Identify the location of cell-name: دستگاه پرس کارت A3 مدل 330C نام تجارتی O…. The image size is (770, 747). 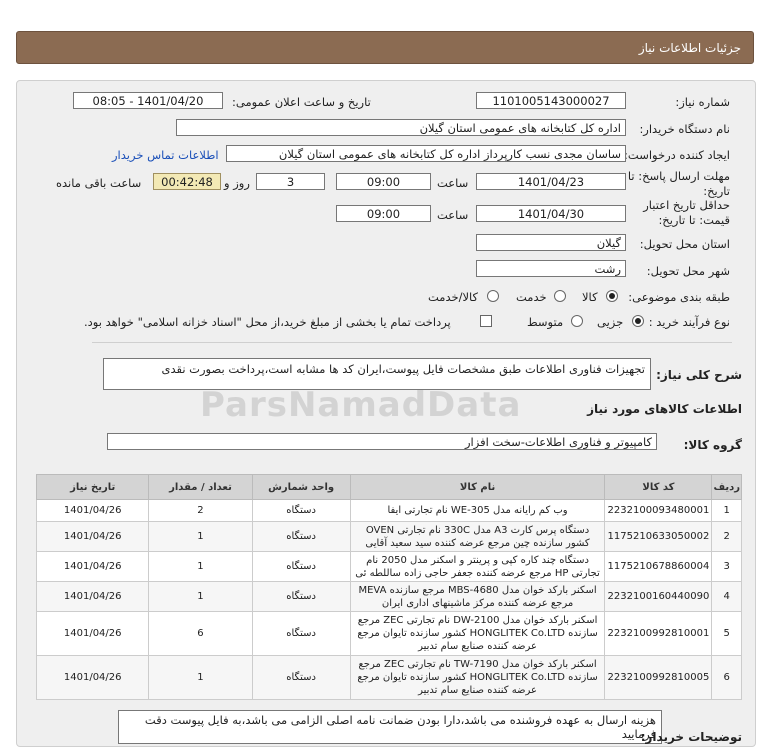
(477, 536).